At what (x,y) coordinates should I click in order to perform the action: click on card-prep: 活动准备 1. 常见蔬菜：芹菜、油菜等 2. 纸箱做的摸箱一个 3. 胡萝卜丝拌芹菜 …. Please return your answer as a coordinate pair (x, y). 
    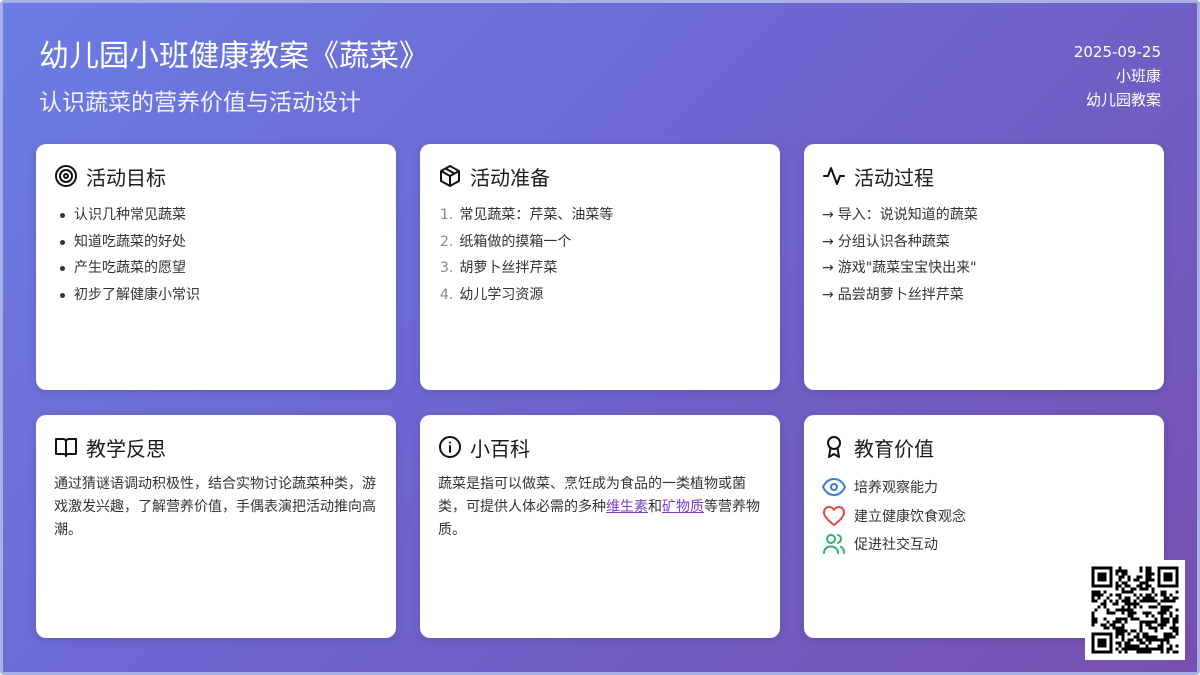
    Looking at the image, I should click on (600, 267).